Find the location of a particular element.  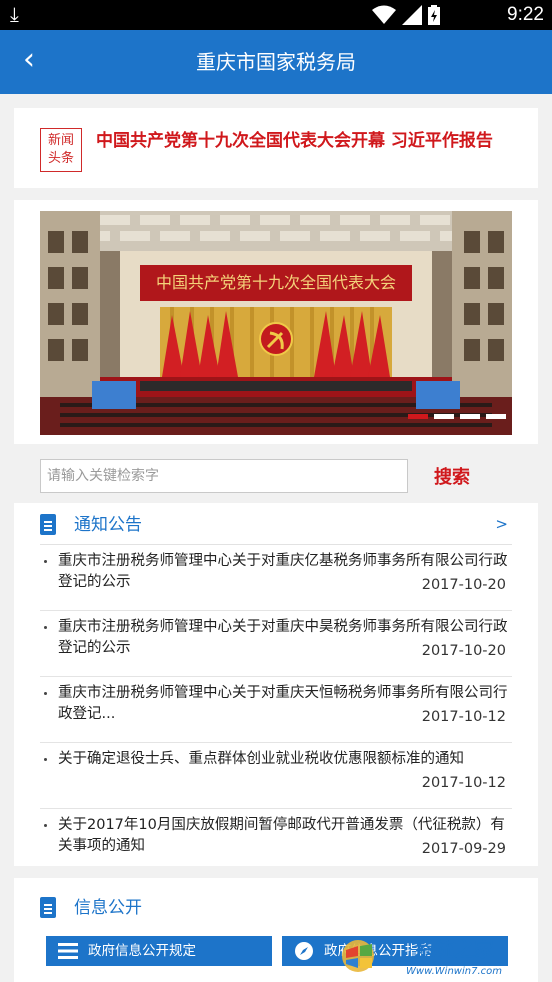

list-icon is located at coordinates (68, 951).